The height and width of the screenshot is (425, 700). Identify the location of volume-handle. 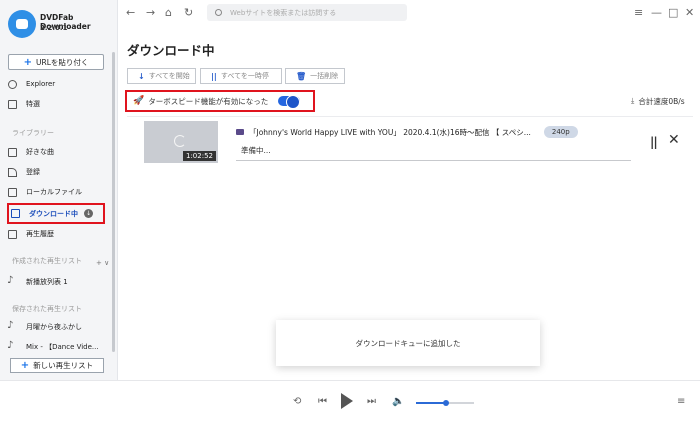
(446, 403).